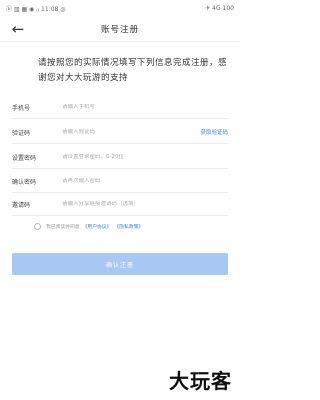 The image size is (320, 400). Describe the element at coordinates (131, 132) in the screenshot. I see `code-input` at that location.